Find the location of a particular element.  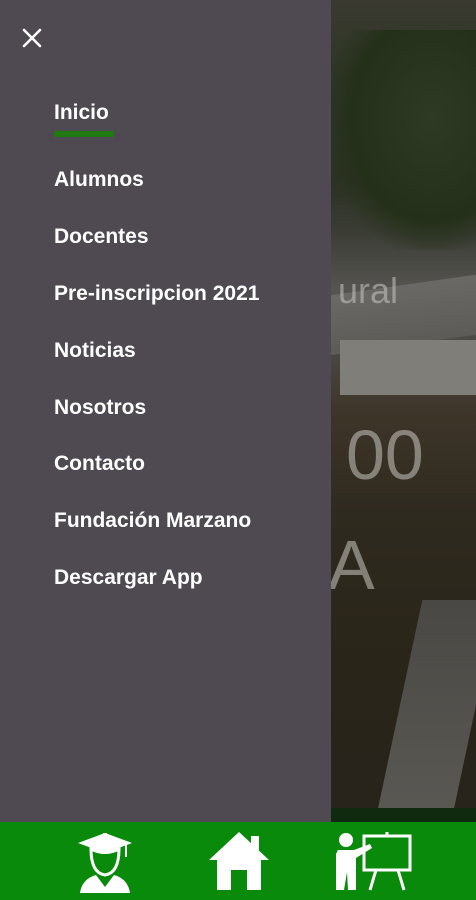

menu-item-label: Nosotros is located at coordinates (100, 407).